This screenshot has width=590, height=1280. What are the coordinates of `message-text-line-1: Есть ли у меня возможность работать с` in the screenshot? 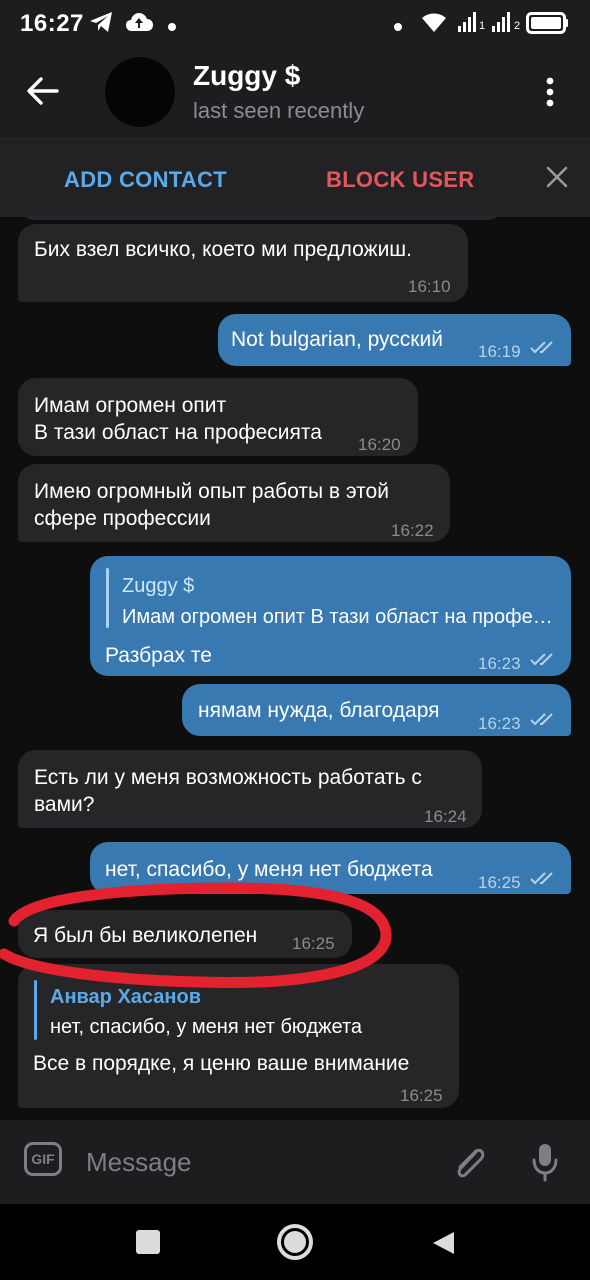 It's located at (228, 777).